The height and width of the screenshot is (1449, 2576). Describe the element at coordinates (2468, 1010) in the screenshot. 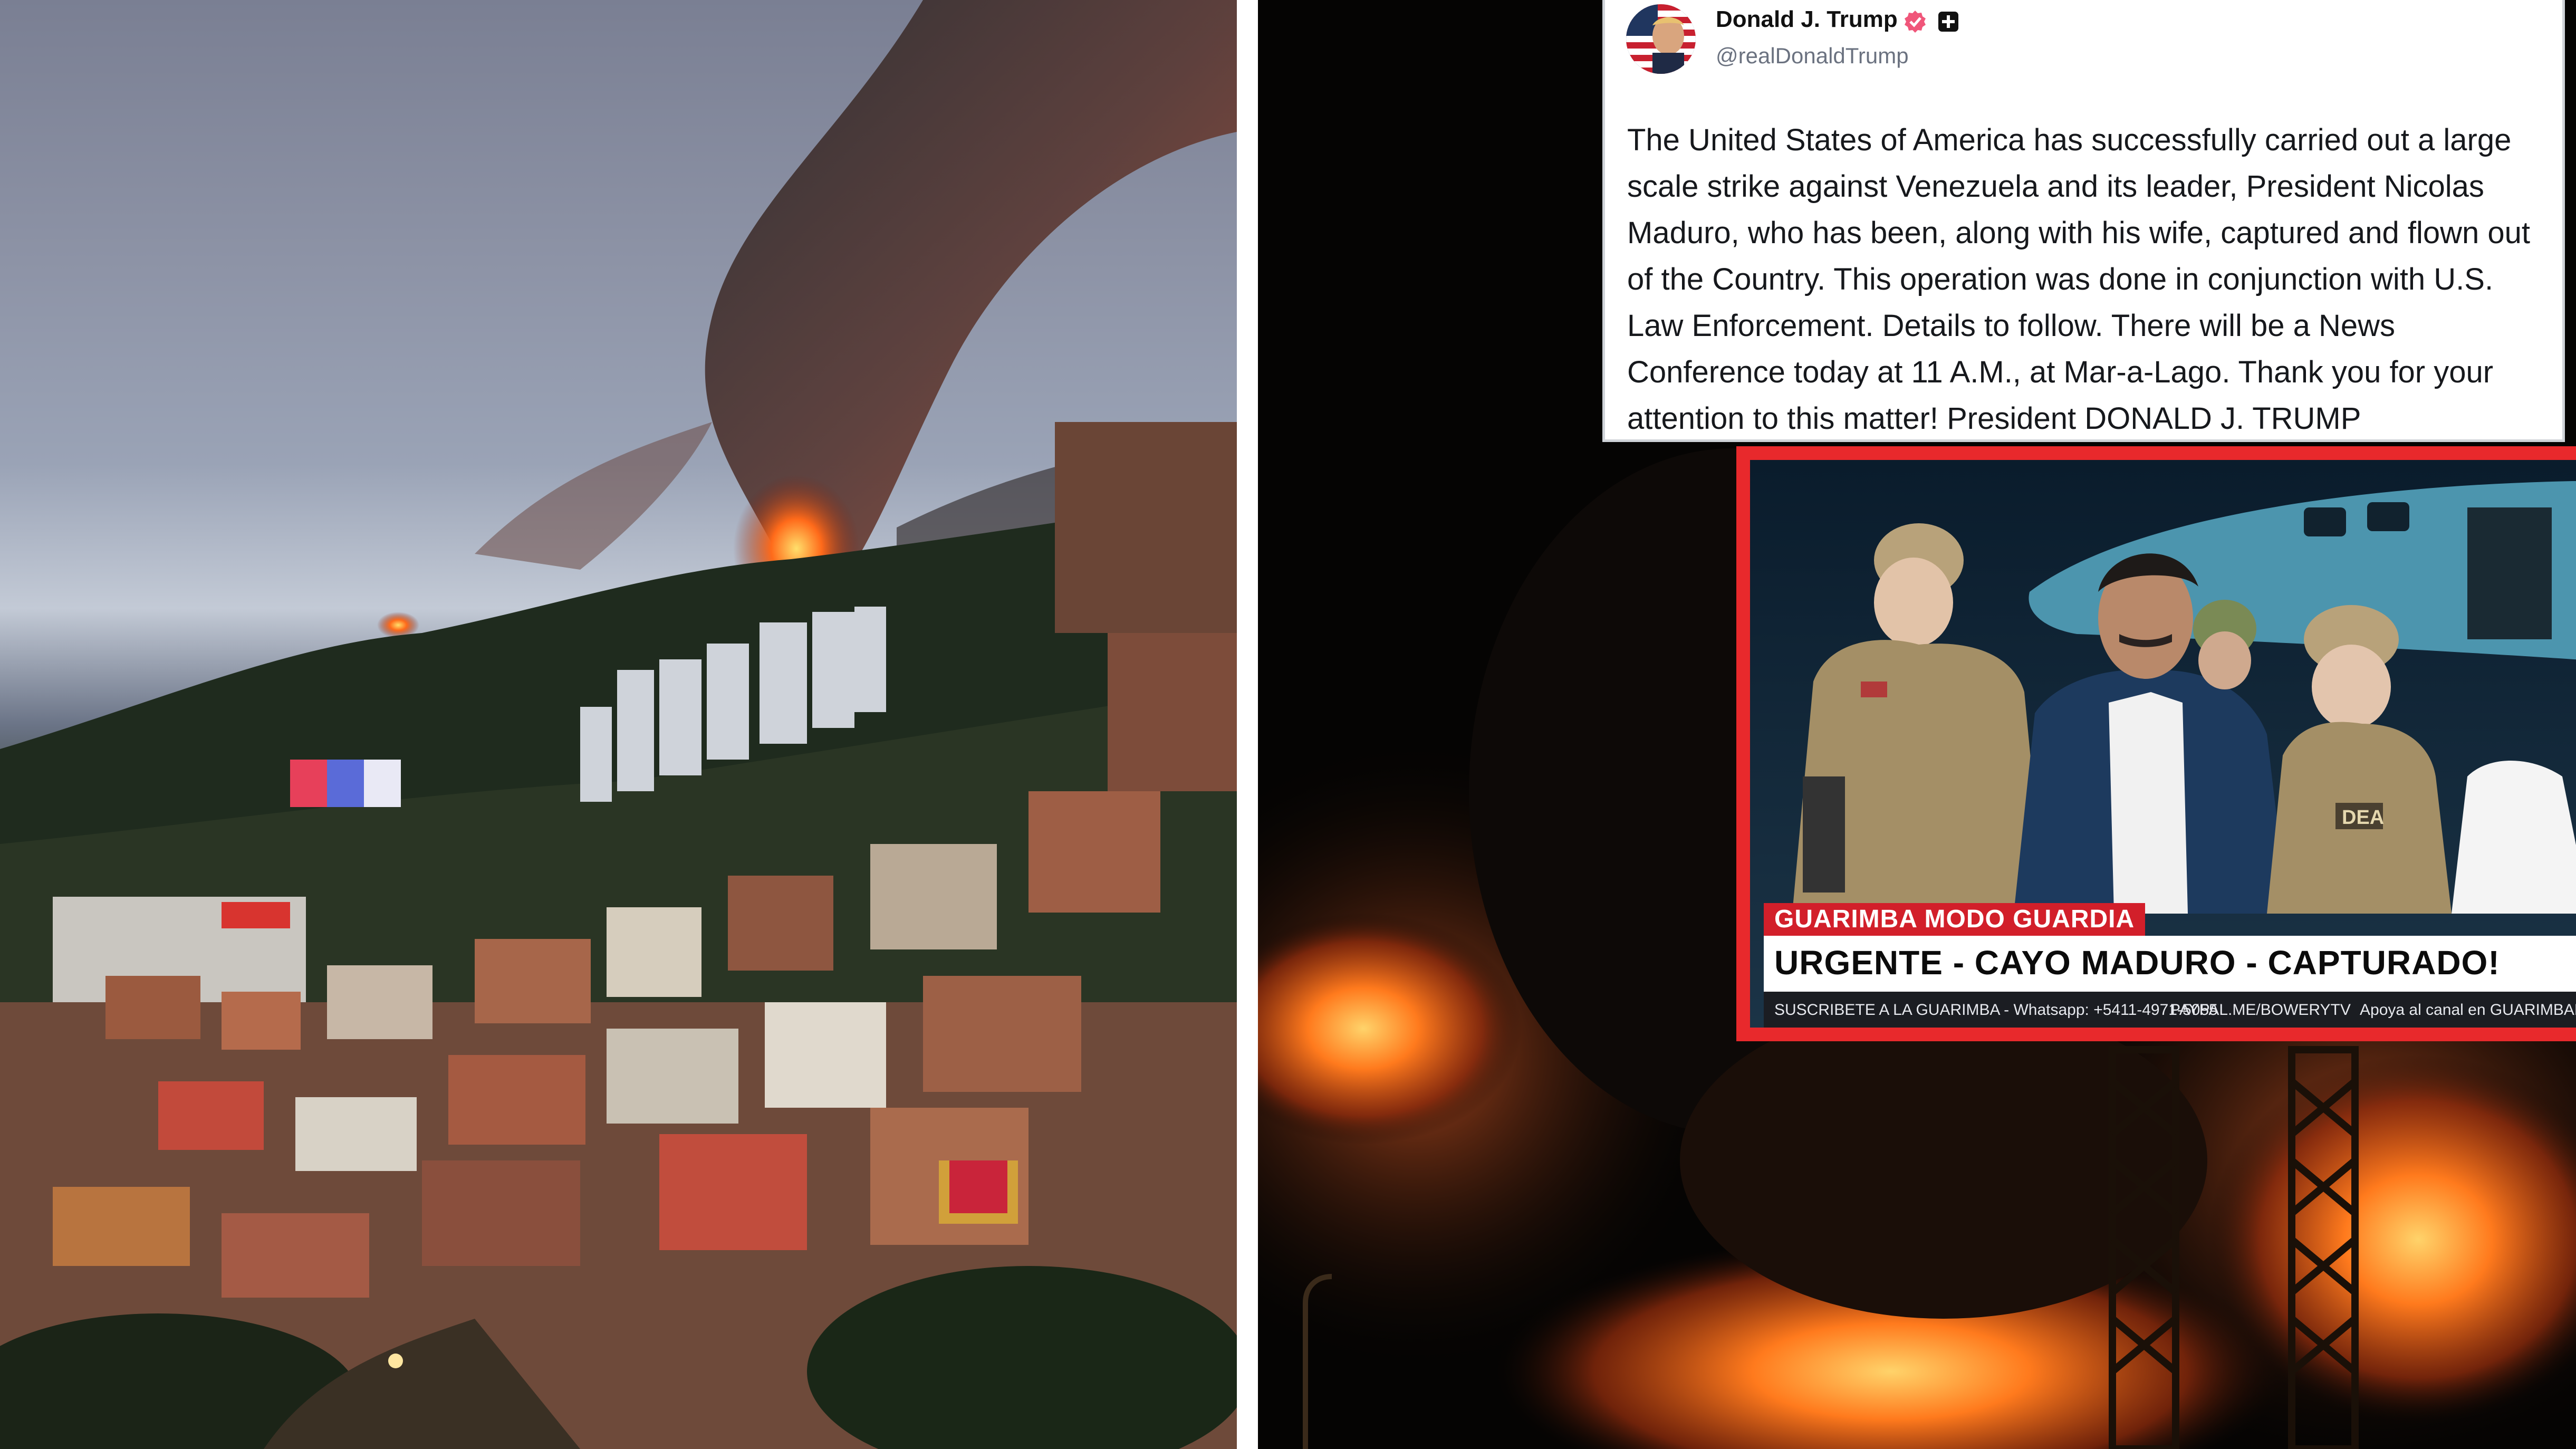

I see `ticker-item-support: Apoya al canal en GUARIMBADIG` at that location.